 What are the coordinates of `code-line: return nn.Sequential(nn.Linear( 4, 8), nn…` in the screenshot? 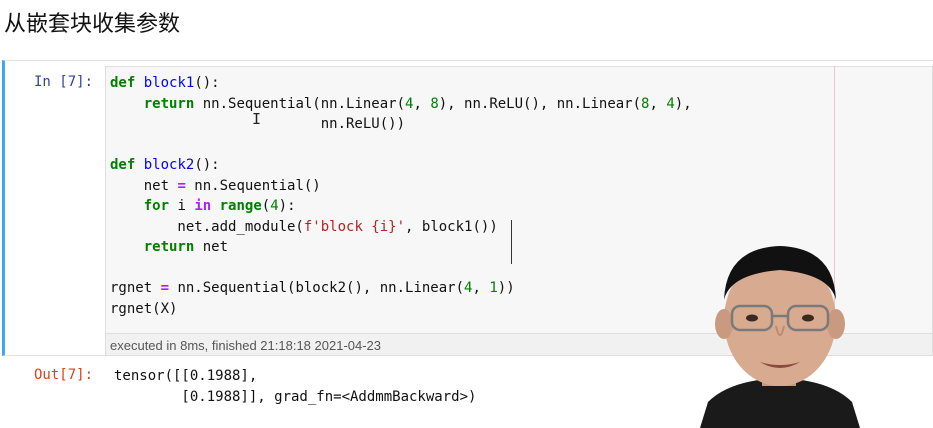 It's located at (401, 104).